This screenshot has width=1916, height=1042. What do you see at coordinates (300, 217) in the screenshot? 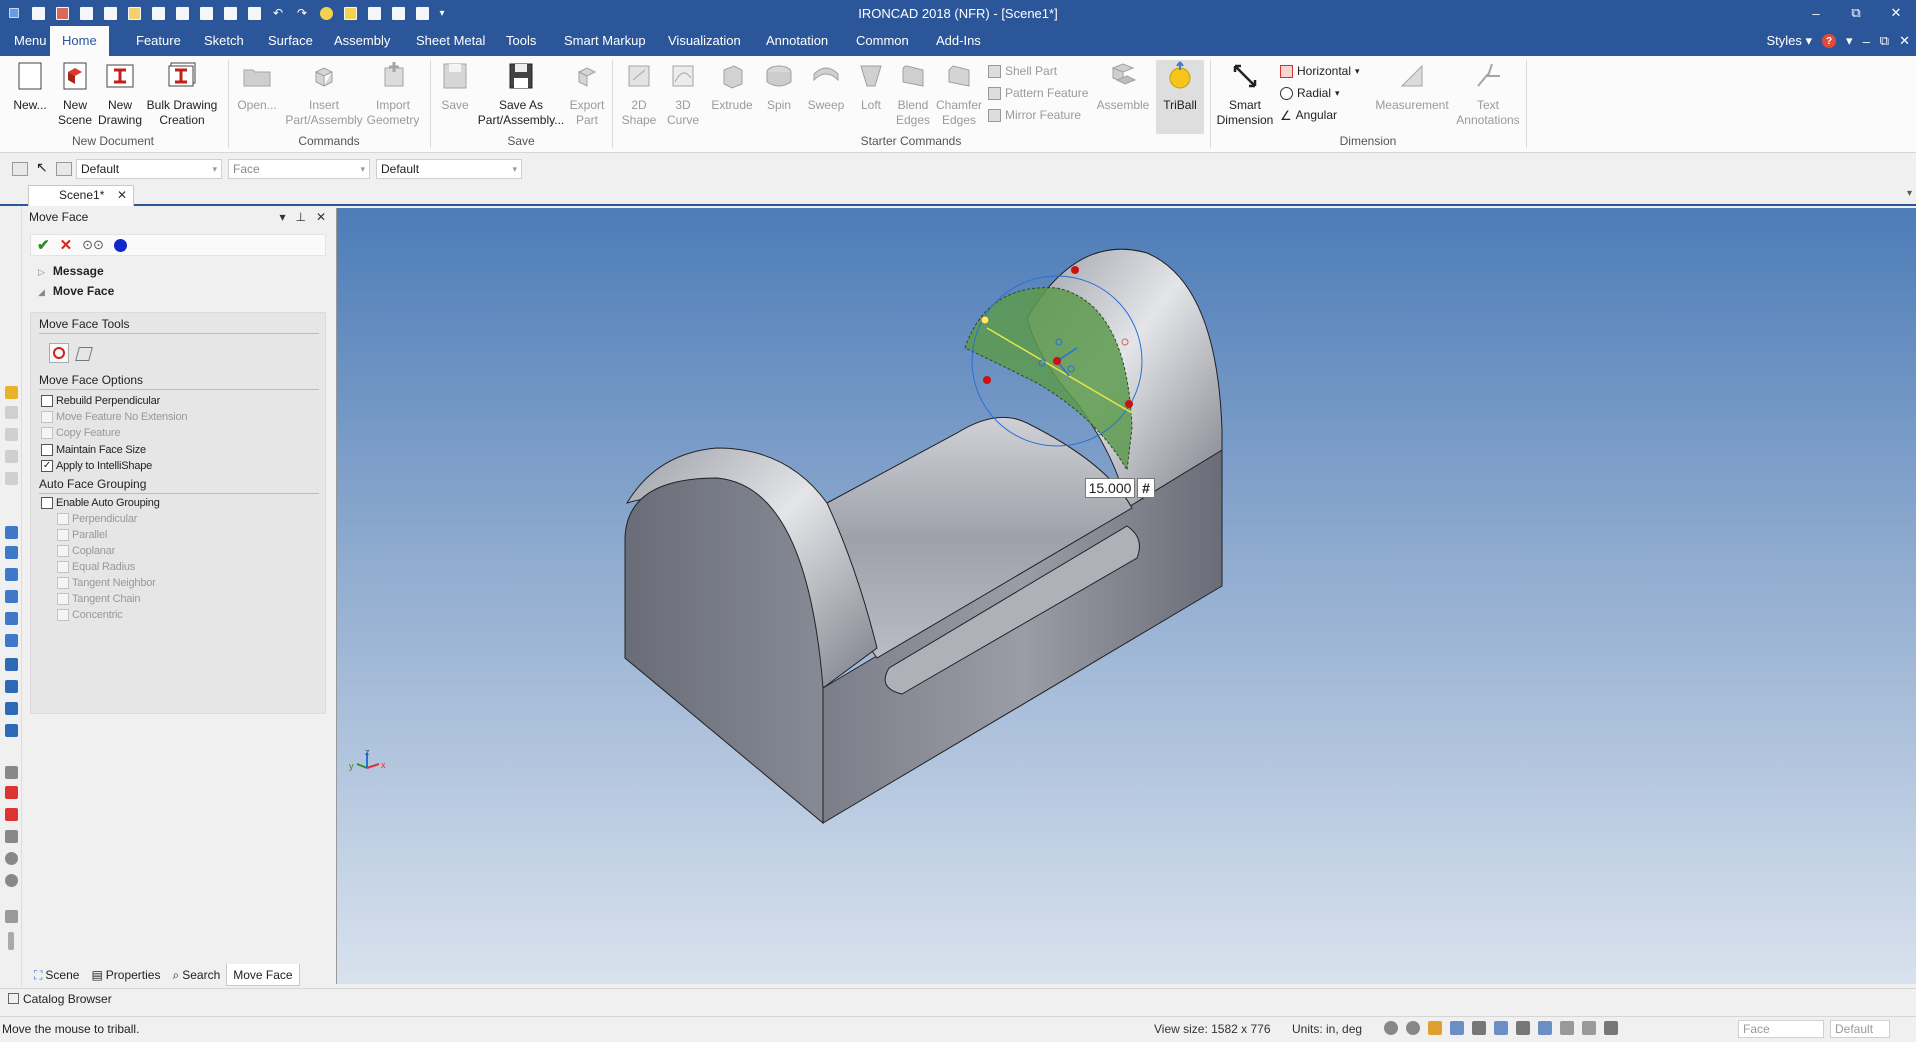
I see `pin-icon: ⊥` at bounding box center [300, 217].